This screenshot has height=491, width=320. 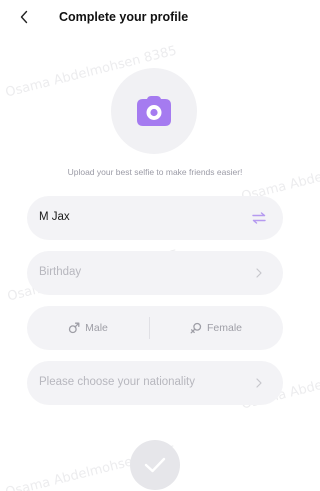 I want to click on submit-button, so click(x=155, y=465).